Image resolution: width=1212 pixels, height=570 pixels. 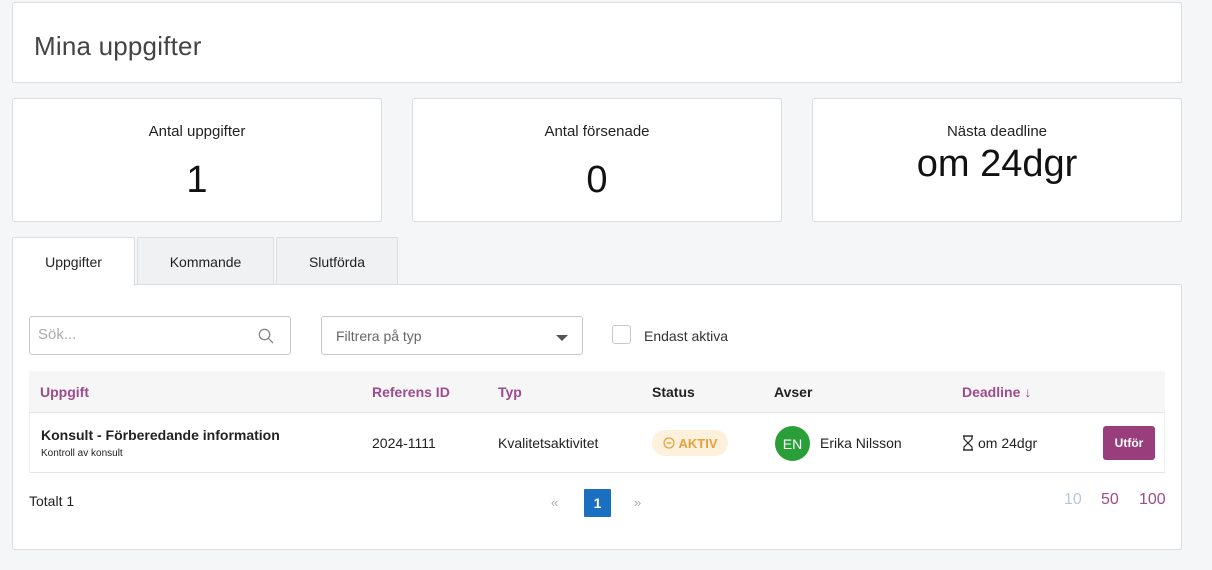 I want to click on perform-button: Utför, so click(x=1129, y=443).